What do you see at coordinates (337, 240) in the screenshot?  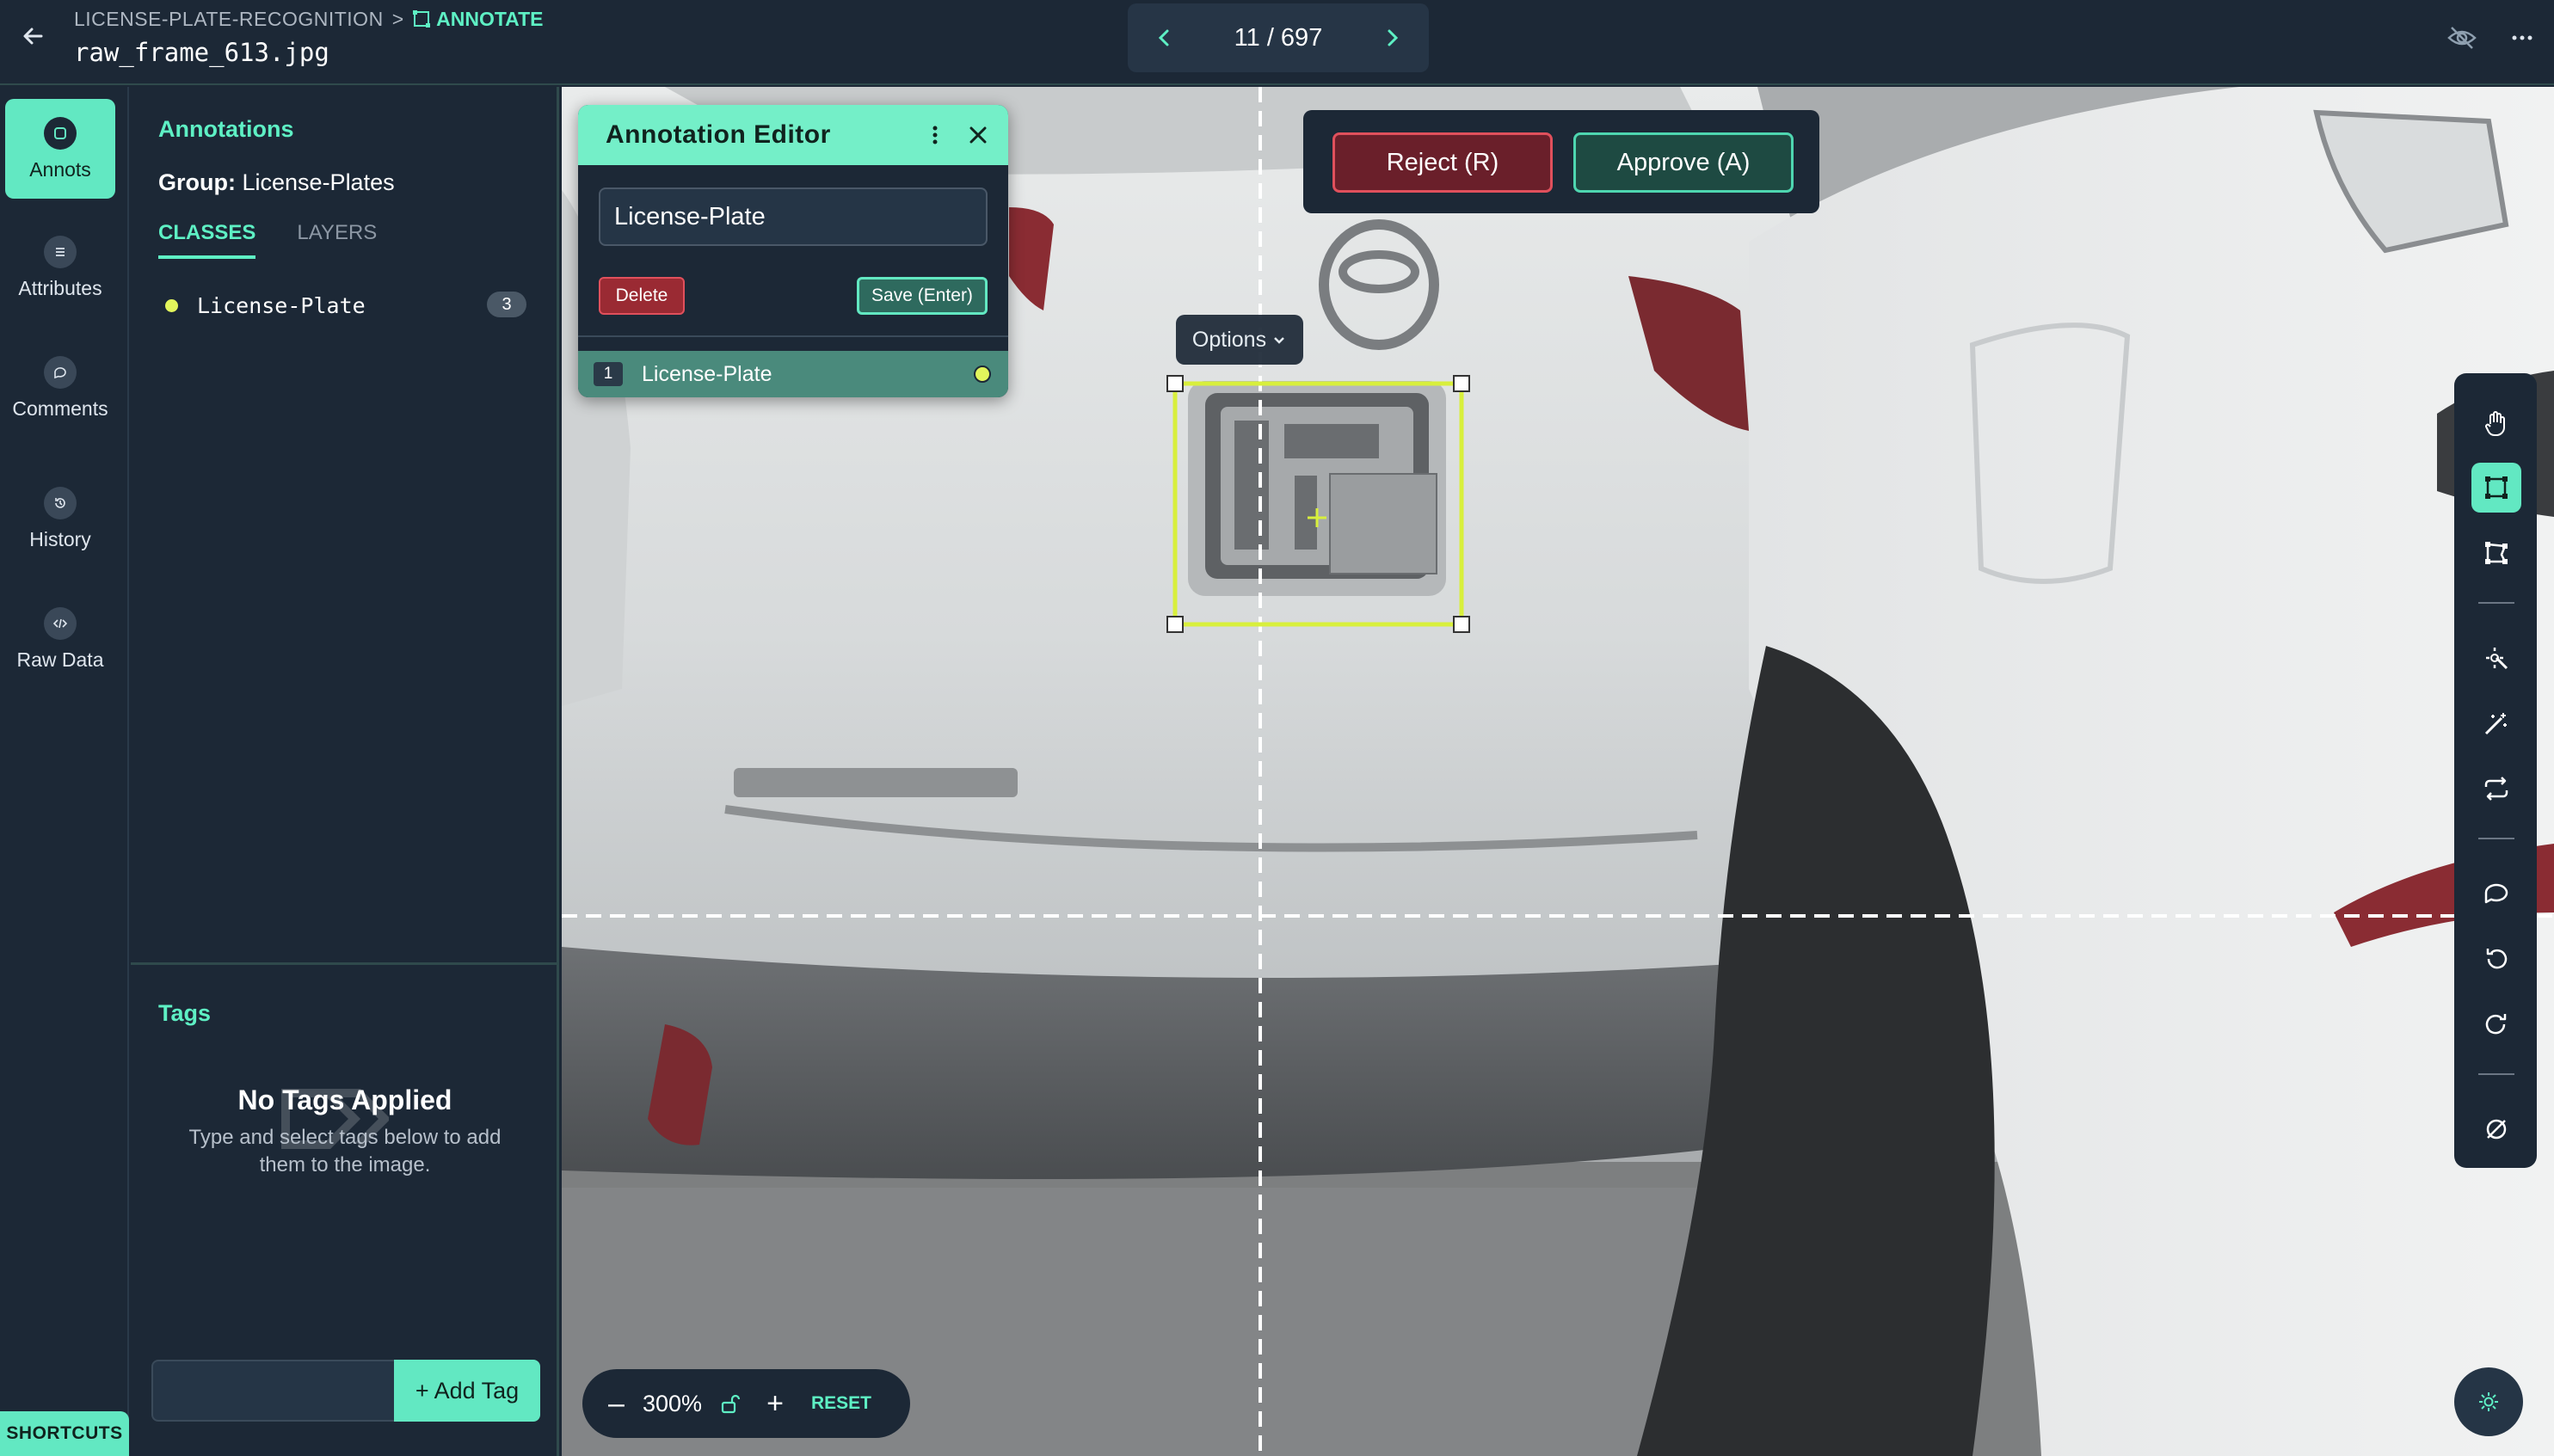 I see `tab-layers: LAYERS` at bounding box center [337, 240].